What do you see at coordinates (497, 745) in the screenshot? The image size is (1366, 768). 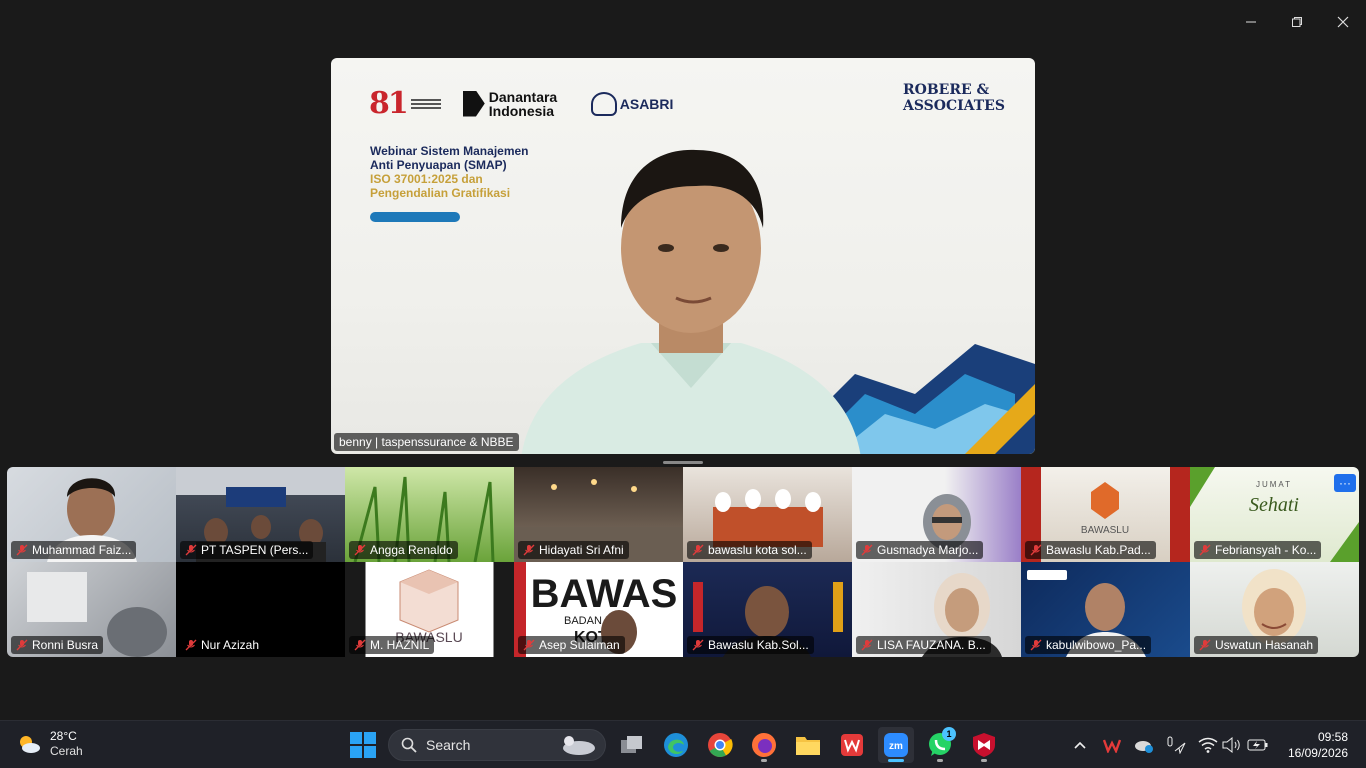 I see `taskbar-search: Search` at bounding box center [497, 745].